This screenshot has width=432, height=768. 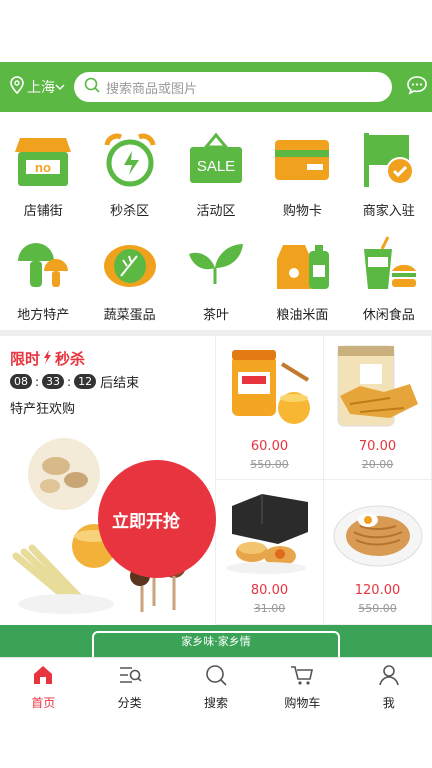 What do you see at coordinates (43, 264) in the screenshot?
I see `mushroom-icon` at bounding box center [43, 264].